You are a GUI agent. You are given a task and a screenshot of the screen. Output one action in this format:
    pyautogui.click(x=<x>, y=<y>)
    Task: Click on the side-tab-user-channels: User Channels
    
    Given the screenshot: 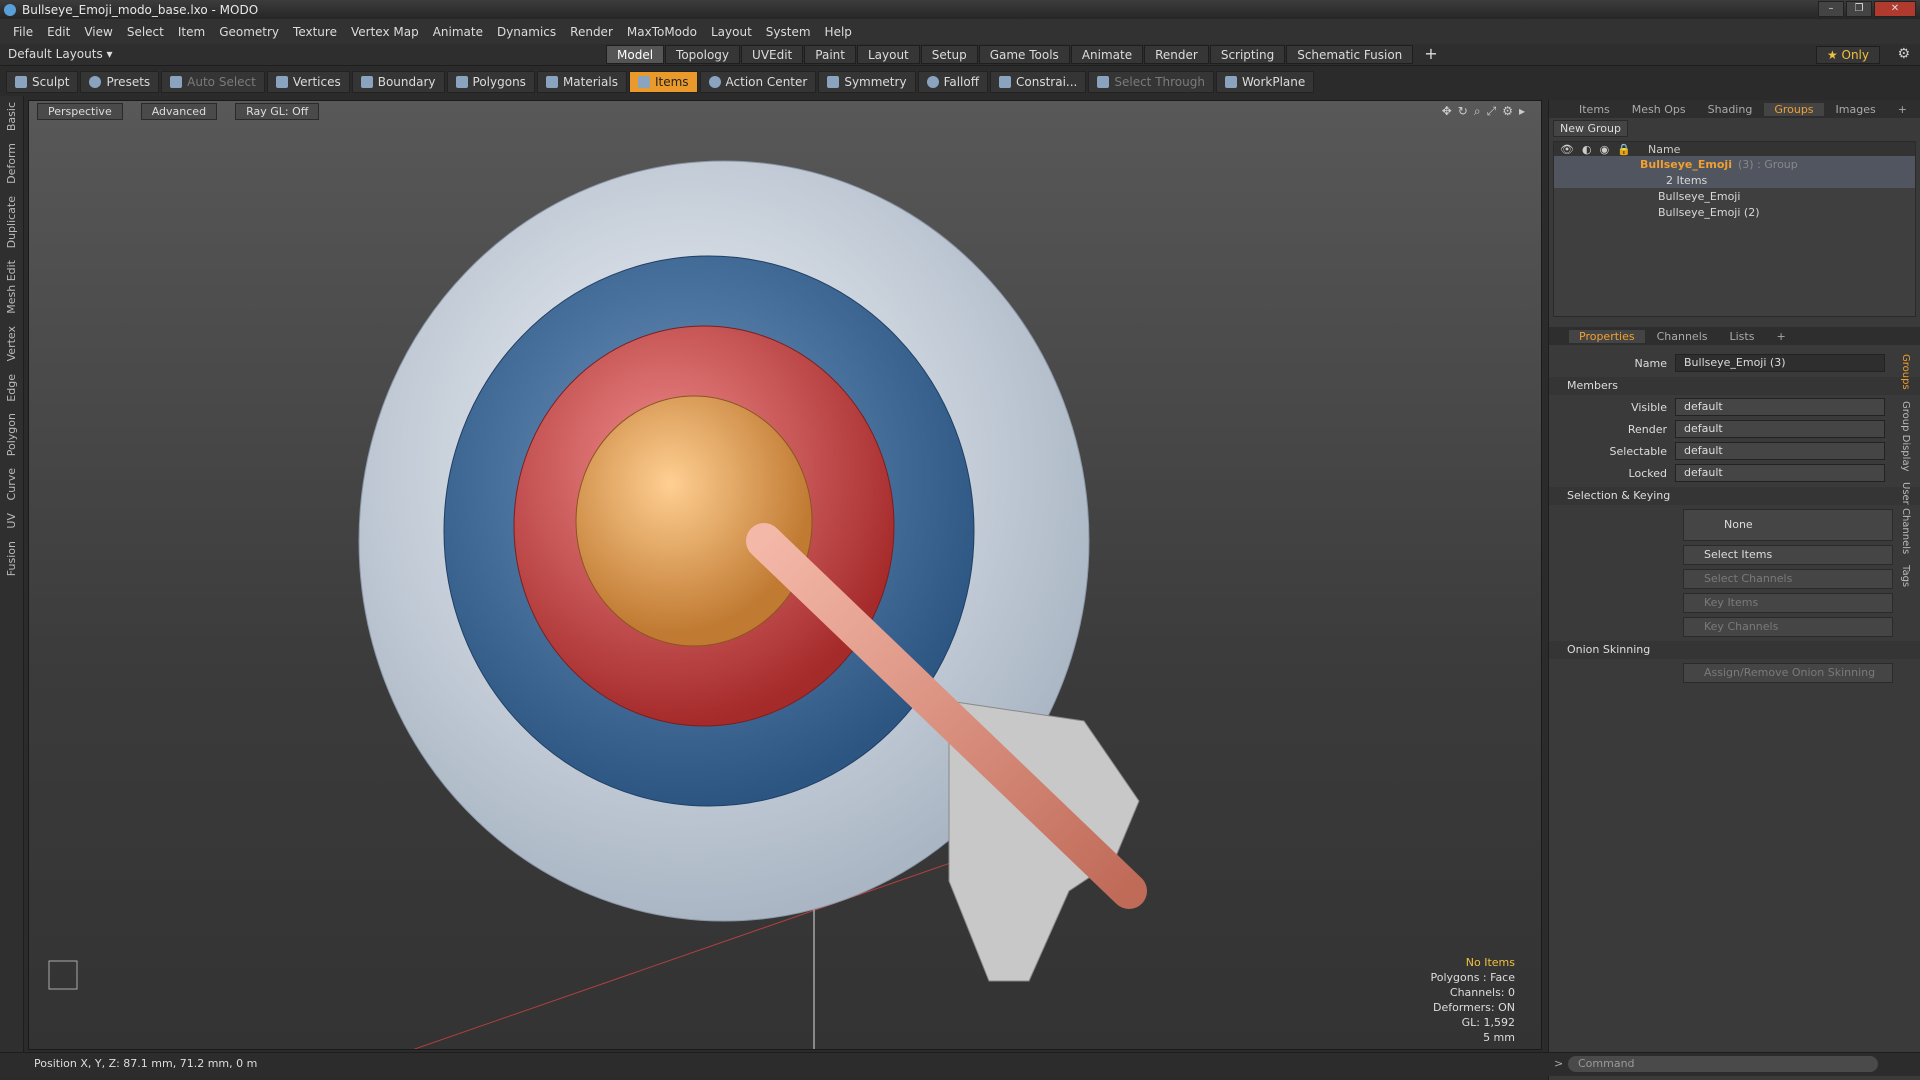 What is the action you would take?
    pyautogui.click(x=1905, y=518)
    